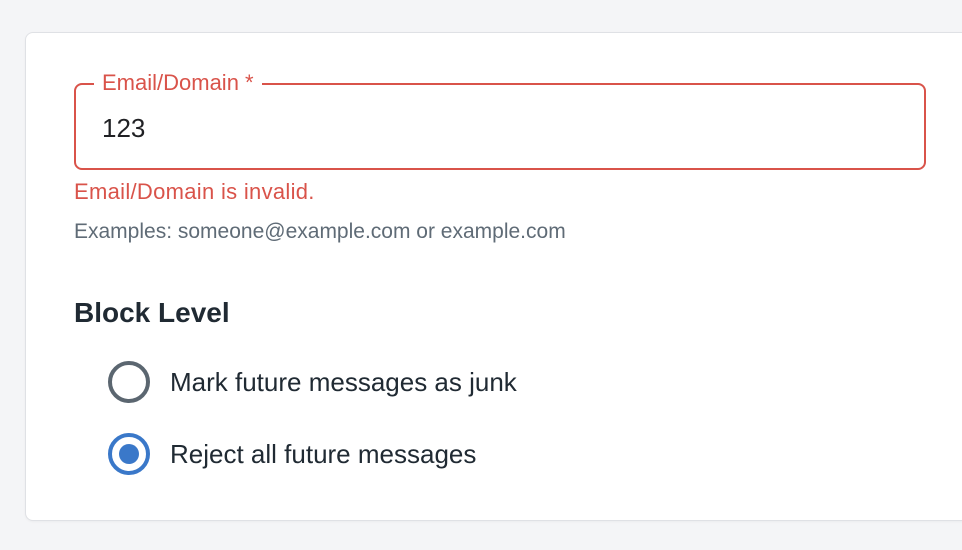  I want to click on radio-option-reject-all: Reject all future messages, so click(292, 454).